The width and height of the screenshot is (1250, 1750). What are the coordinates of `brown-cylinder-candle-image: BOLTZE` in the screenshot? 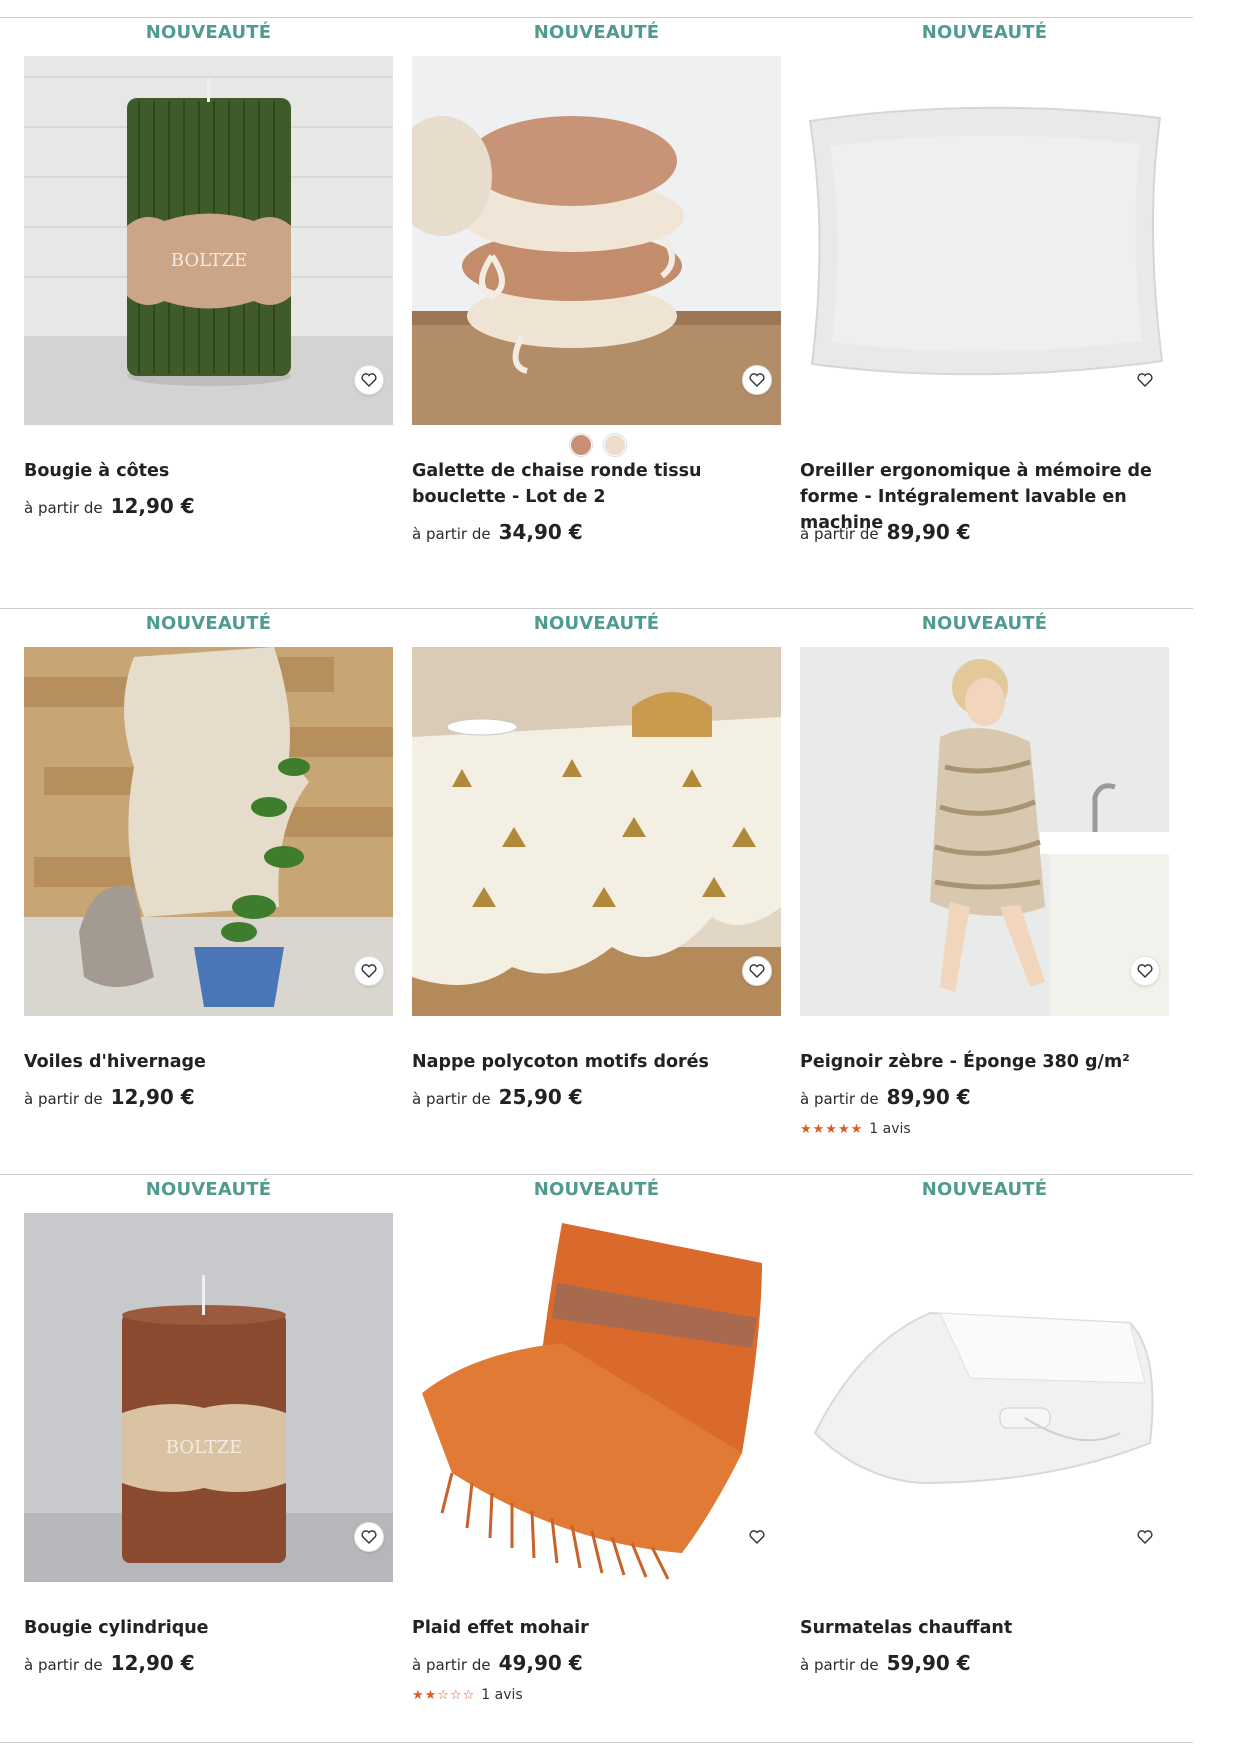 It's located at (208, 1397).